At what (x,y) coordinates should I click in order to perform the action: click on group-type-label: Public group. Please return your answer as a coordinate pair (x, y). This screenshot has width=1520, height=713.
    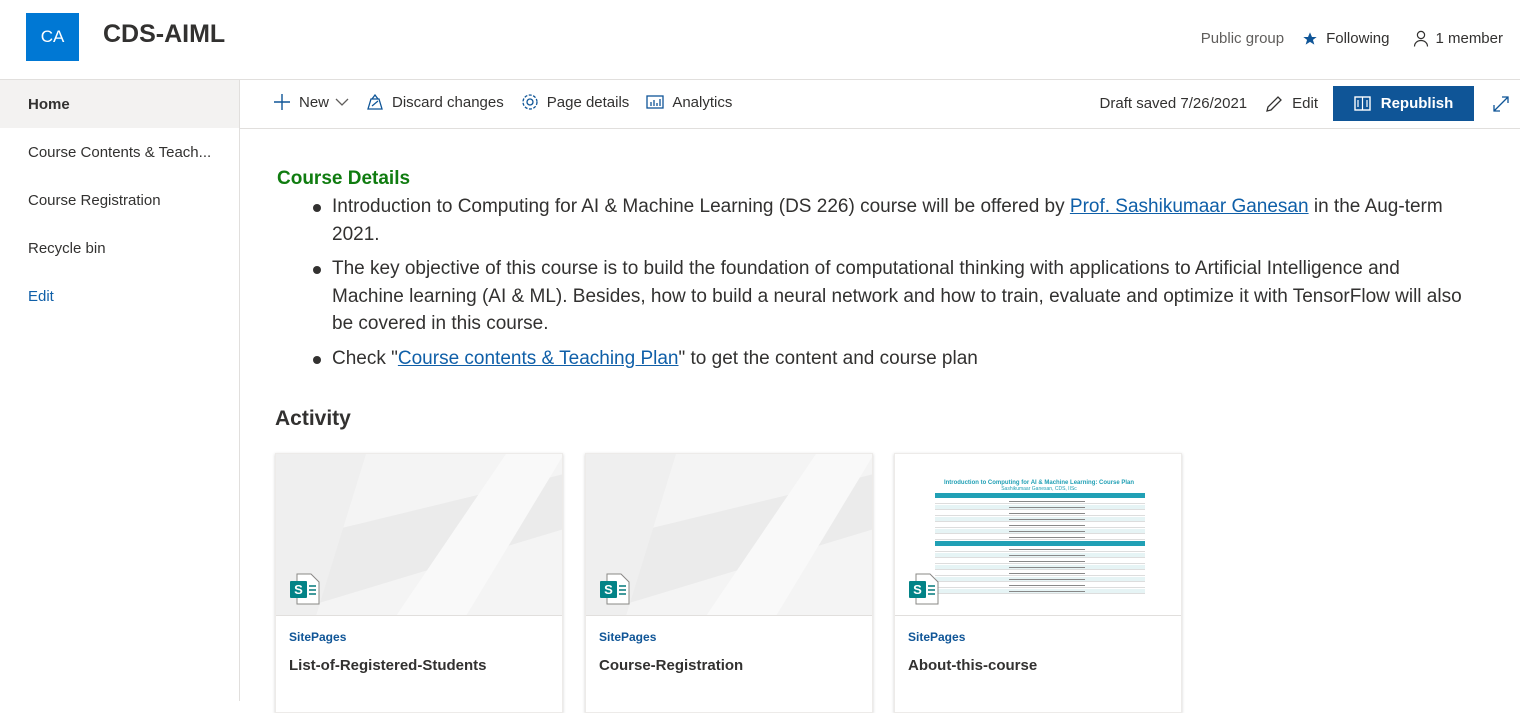
    Looking at the image, I should click on (1242, 38).